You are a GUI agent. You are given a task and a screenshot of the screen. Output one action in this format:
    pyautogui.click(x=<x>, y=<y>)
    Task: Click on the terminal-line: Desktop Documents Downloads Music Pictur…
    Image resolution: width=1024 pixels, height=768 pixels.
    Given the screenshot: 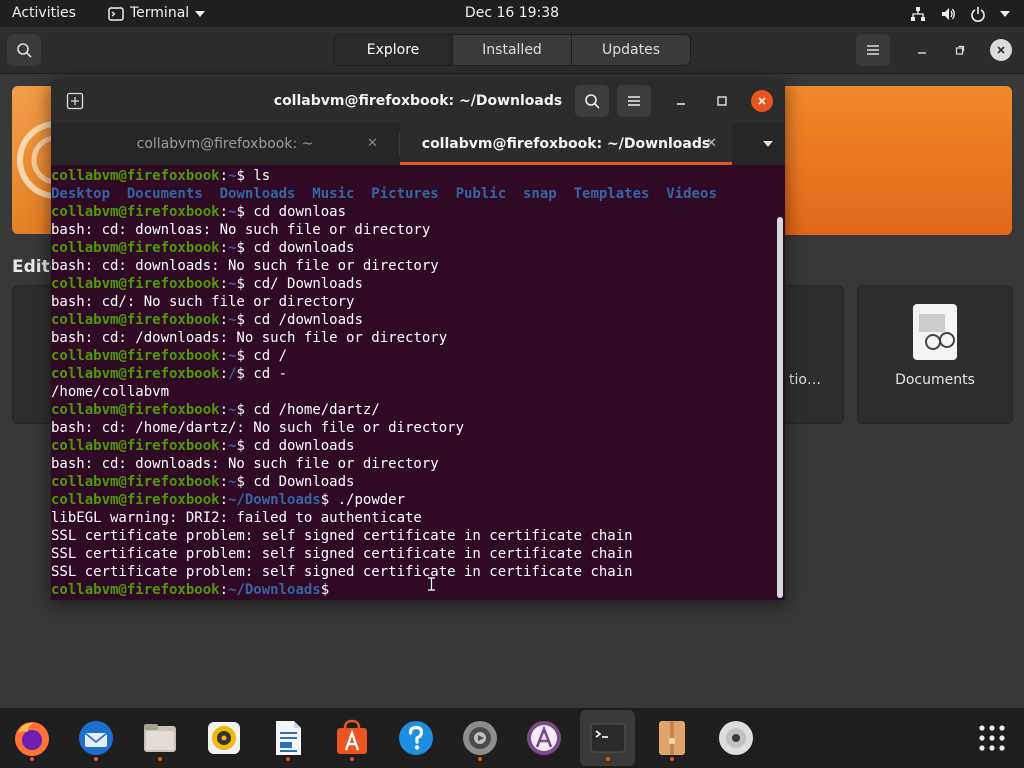 What is the action you would take?
    pyautogui.click(x=384, y=194)
    